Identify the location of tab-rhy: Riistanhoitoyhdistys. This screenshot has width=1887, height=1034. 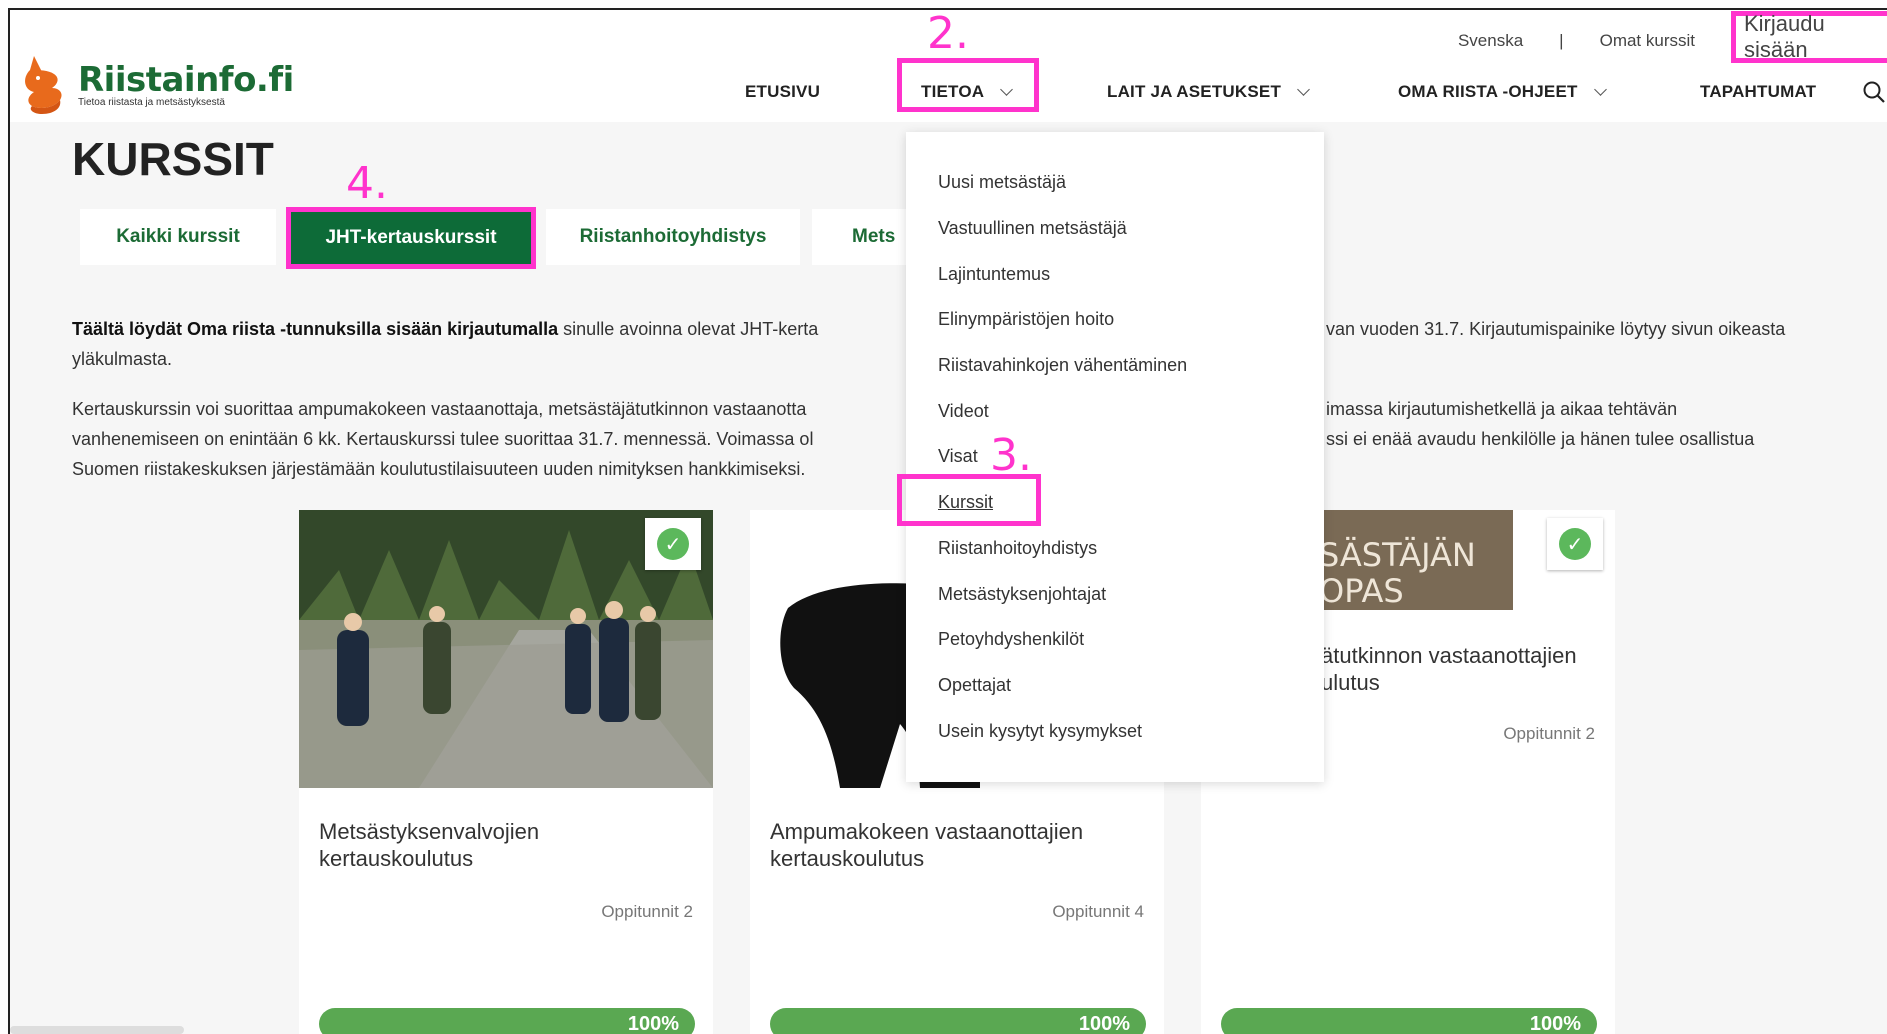
(673, 237).